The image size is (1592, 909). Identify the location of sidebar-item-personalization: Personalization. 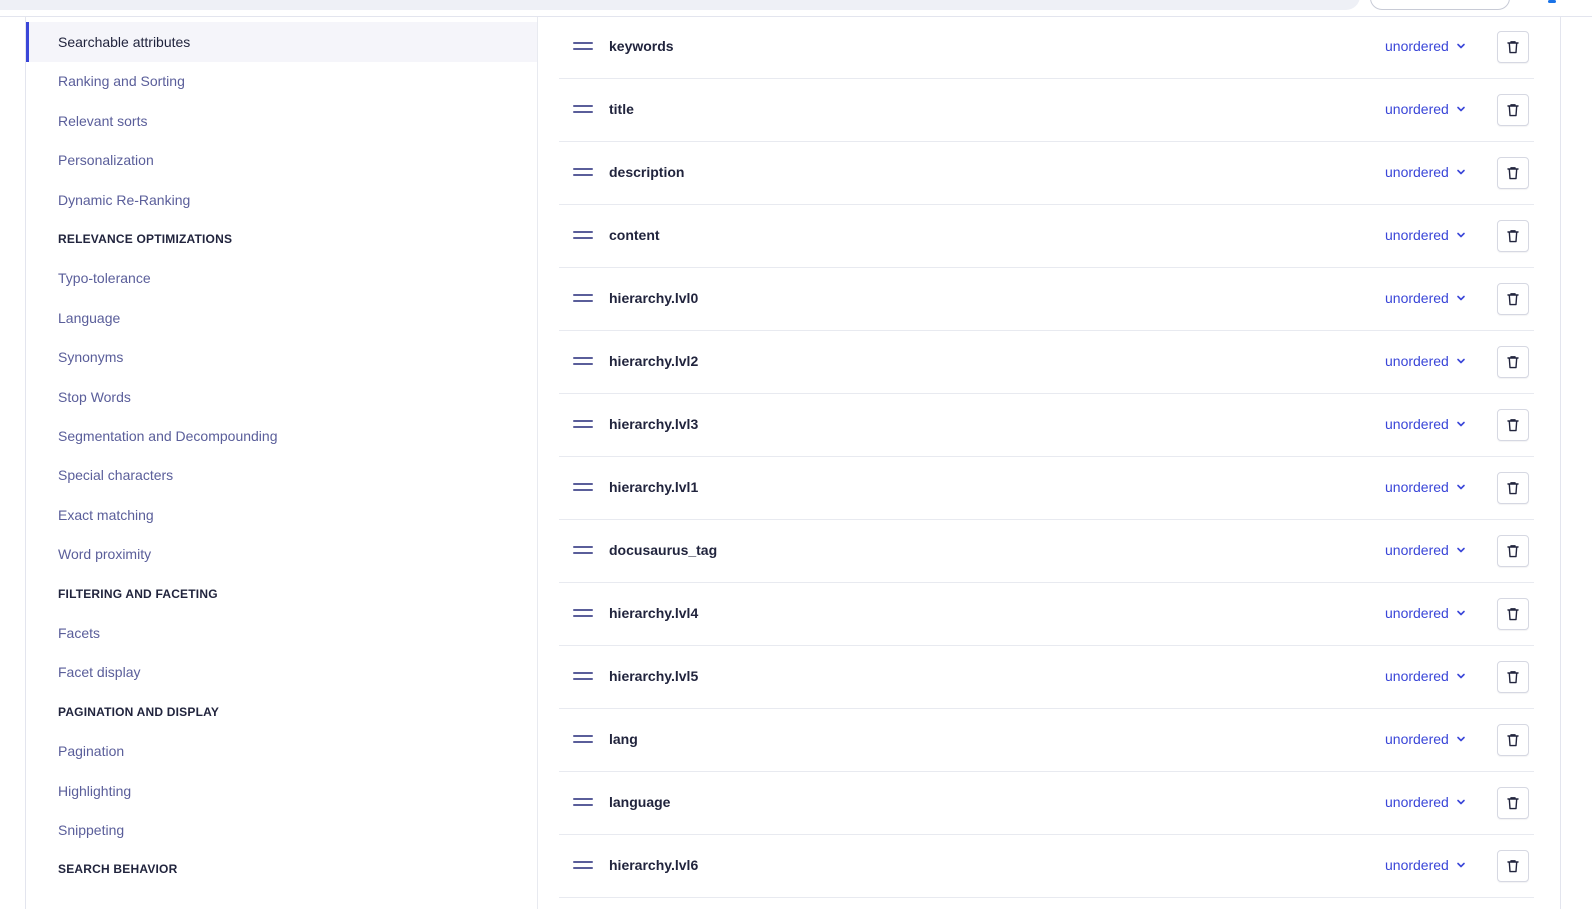
(281, 160).